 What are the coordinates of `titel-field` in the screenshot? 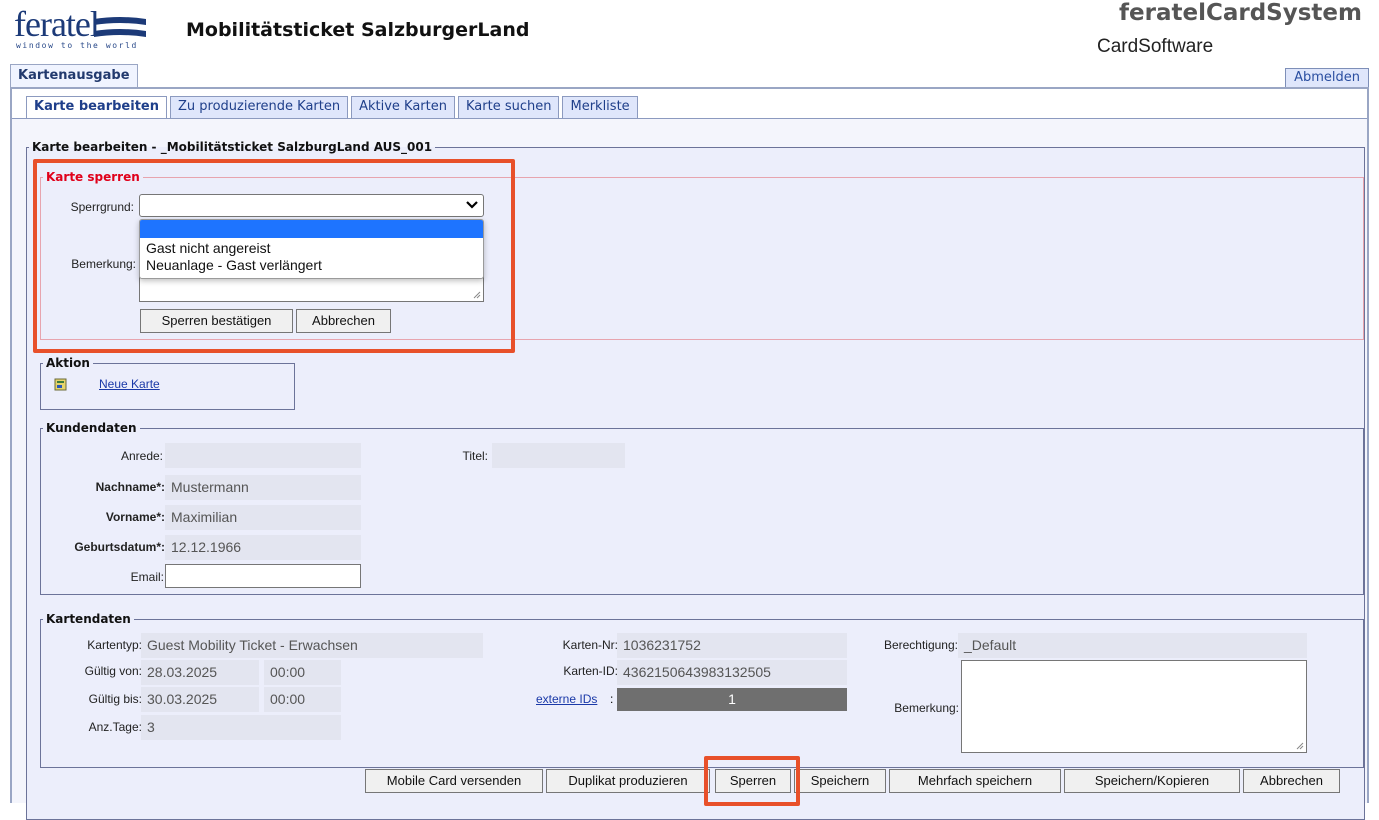 It's located at (558, 455).